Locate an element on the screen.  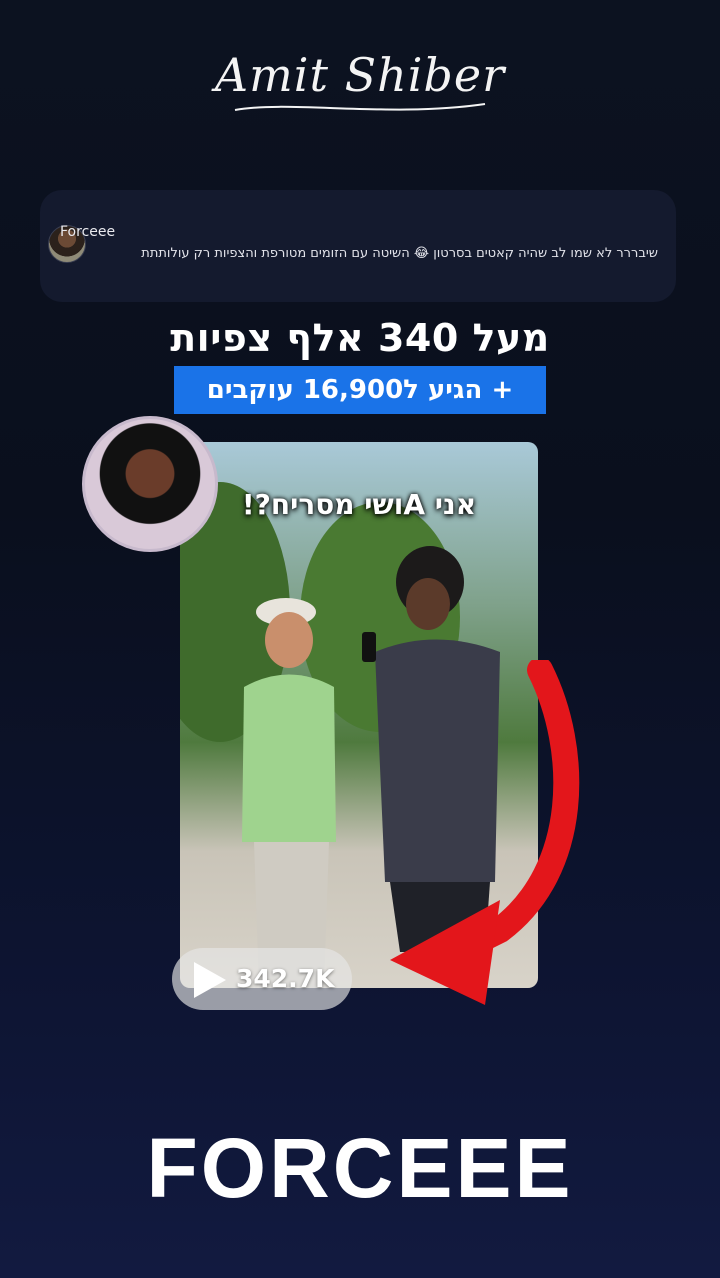
signature-underline-icon is located at coordinates (360, 107).